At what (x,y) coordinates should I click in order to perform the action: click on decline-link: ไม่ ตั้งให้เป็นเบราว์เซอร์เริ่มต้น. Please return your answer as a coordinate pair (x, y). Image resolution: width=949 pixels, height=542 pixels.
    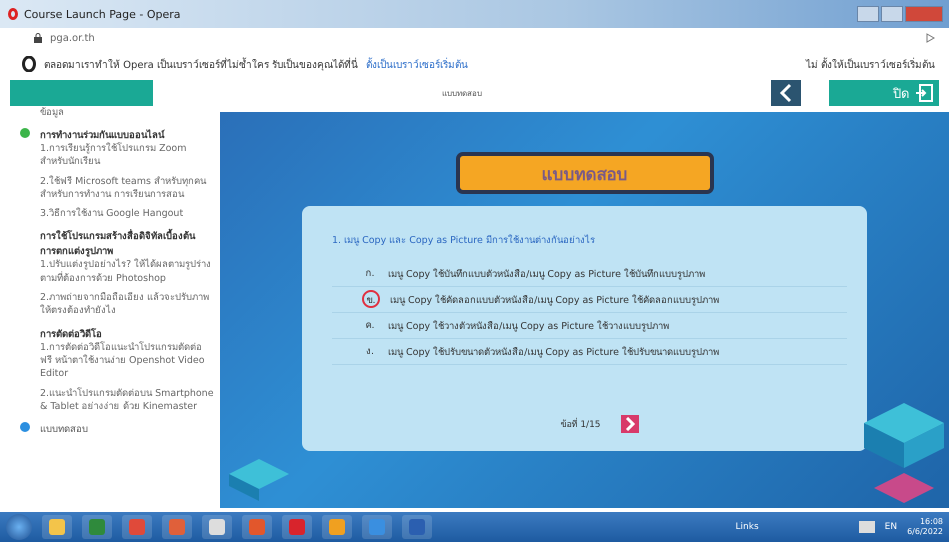
    Looking at the image, I should click on (870, 64).